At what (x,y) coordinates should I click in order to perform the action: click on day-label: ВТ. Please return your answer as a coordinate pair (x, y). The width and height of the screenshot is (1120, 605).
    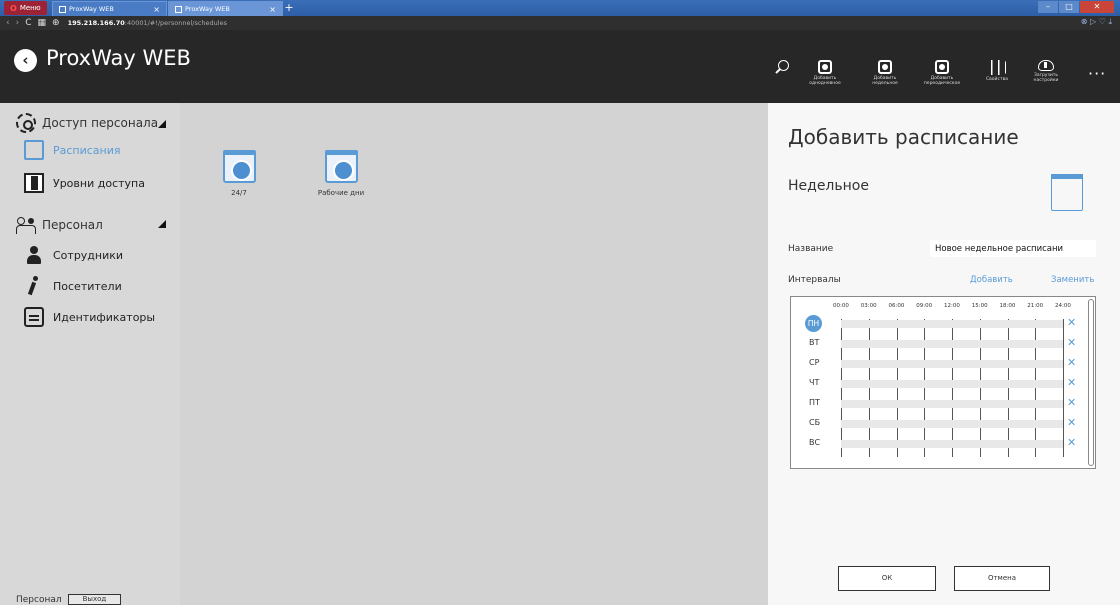
    Looking at the image, I should click on (814, 342).